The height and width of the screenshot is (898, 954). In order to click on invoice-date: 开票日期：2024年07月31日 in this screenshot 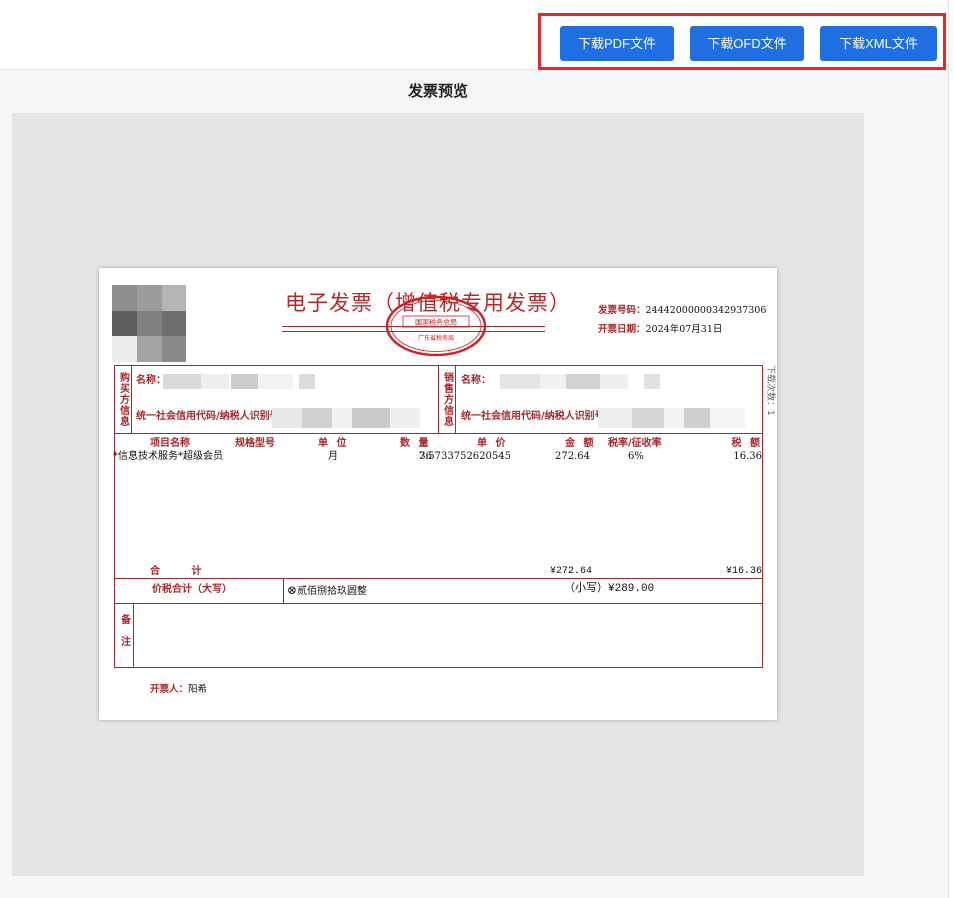, I will do `click(660, 330)`.